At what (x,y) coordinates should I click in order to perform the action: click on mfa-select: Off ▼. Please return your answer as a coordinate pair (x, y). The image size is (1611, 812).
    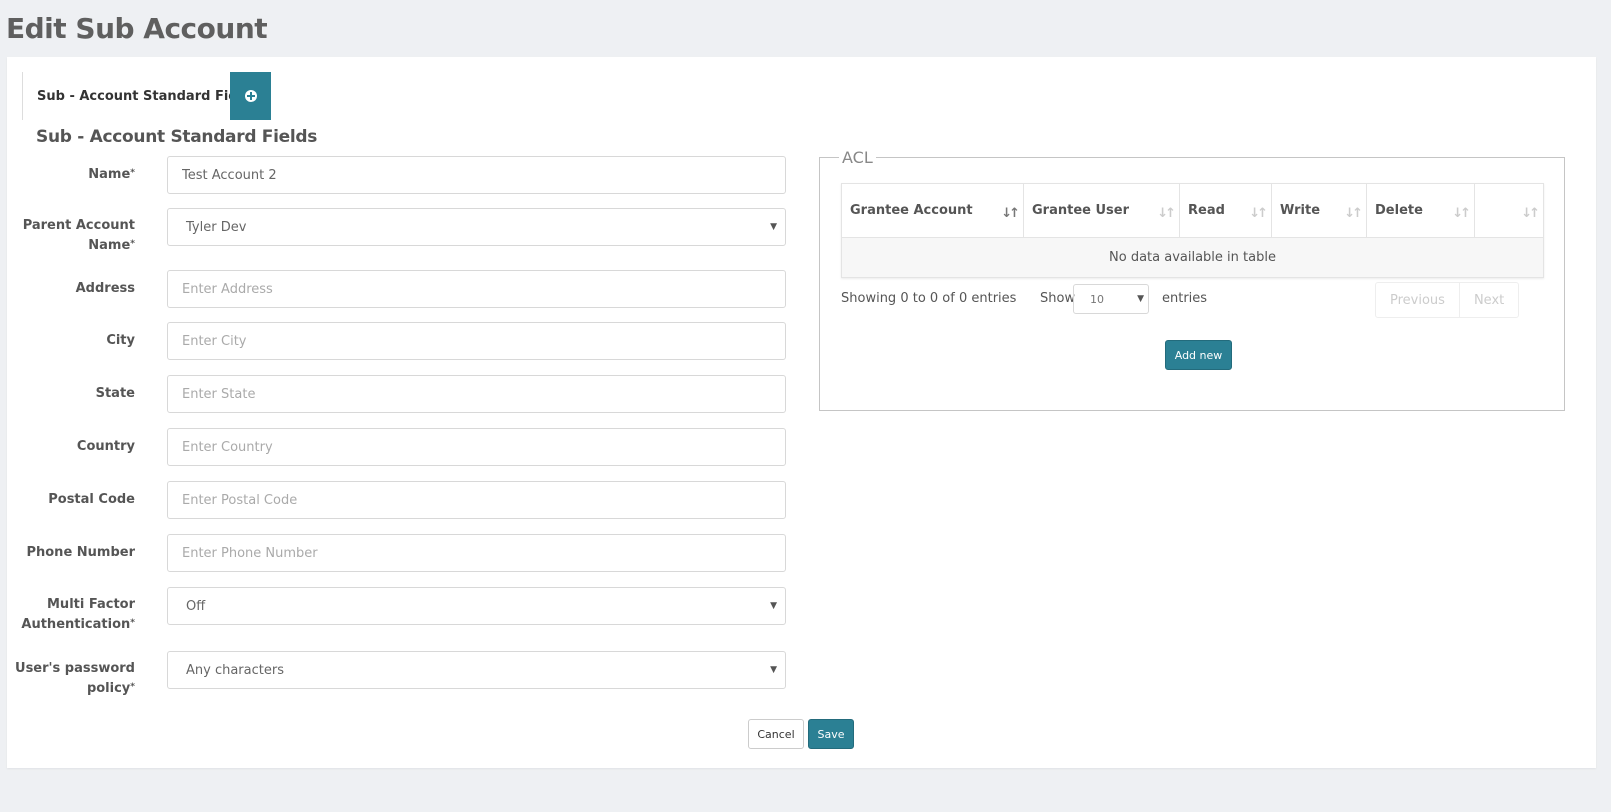
    Looking at the image, I should click on (476, 606).